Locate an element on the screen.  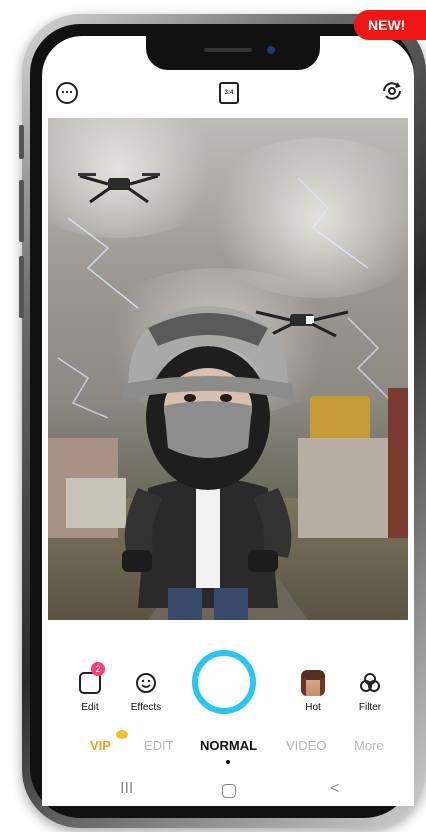
hot-label: Hot is located at coordinates (313, 707).